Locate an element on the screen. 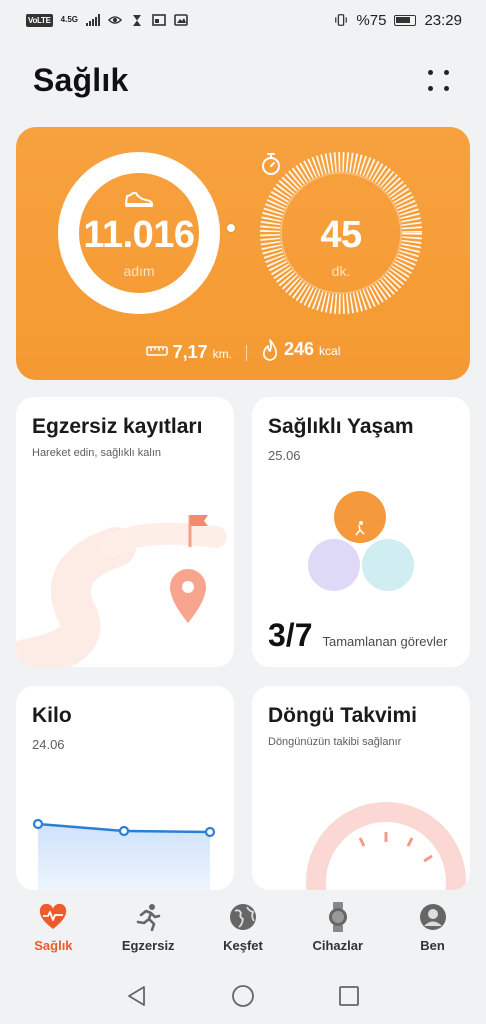 This screenshot has height=1024, width=486. nav-item-discover: Keşfet is located at coordinates (243, 929).